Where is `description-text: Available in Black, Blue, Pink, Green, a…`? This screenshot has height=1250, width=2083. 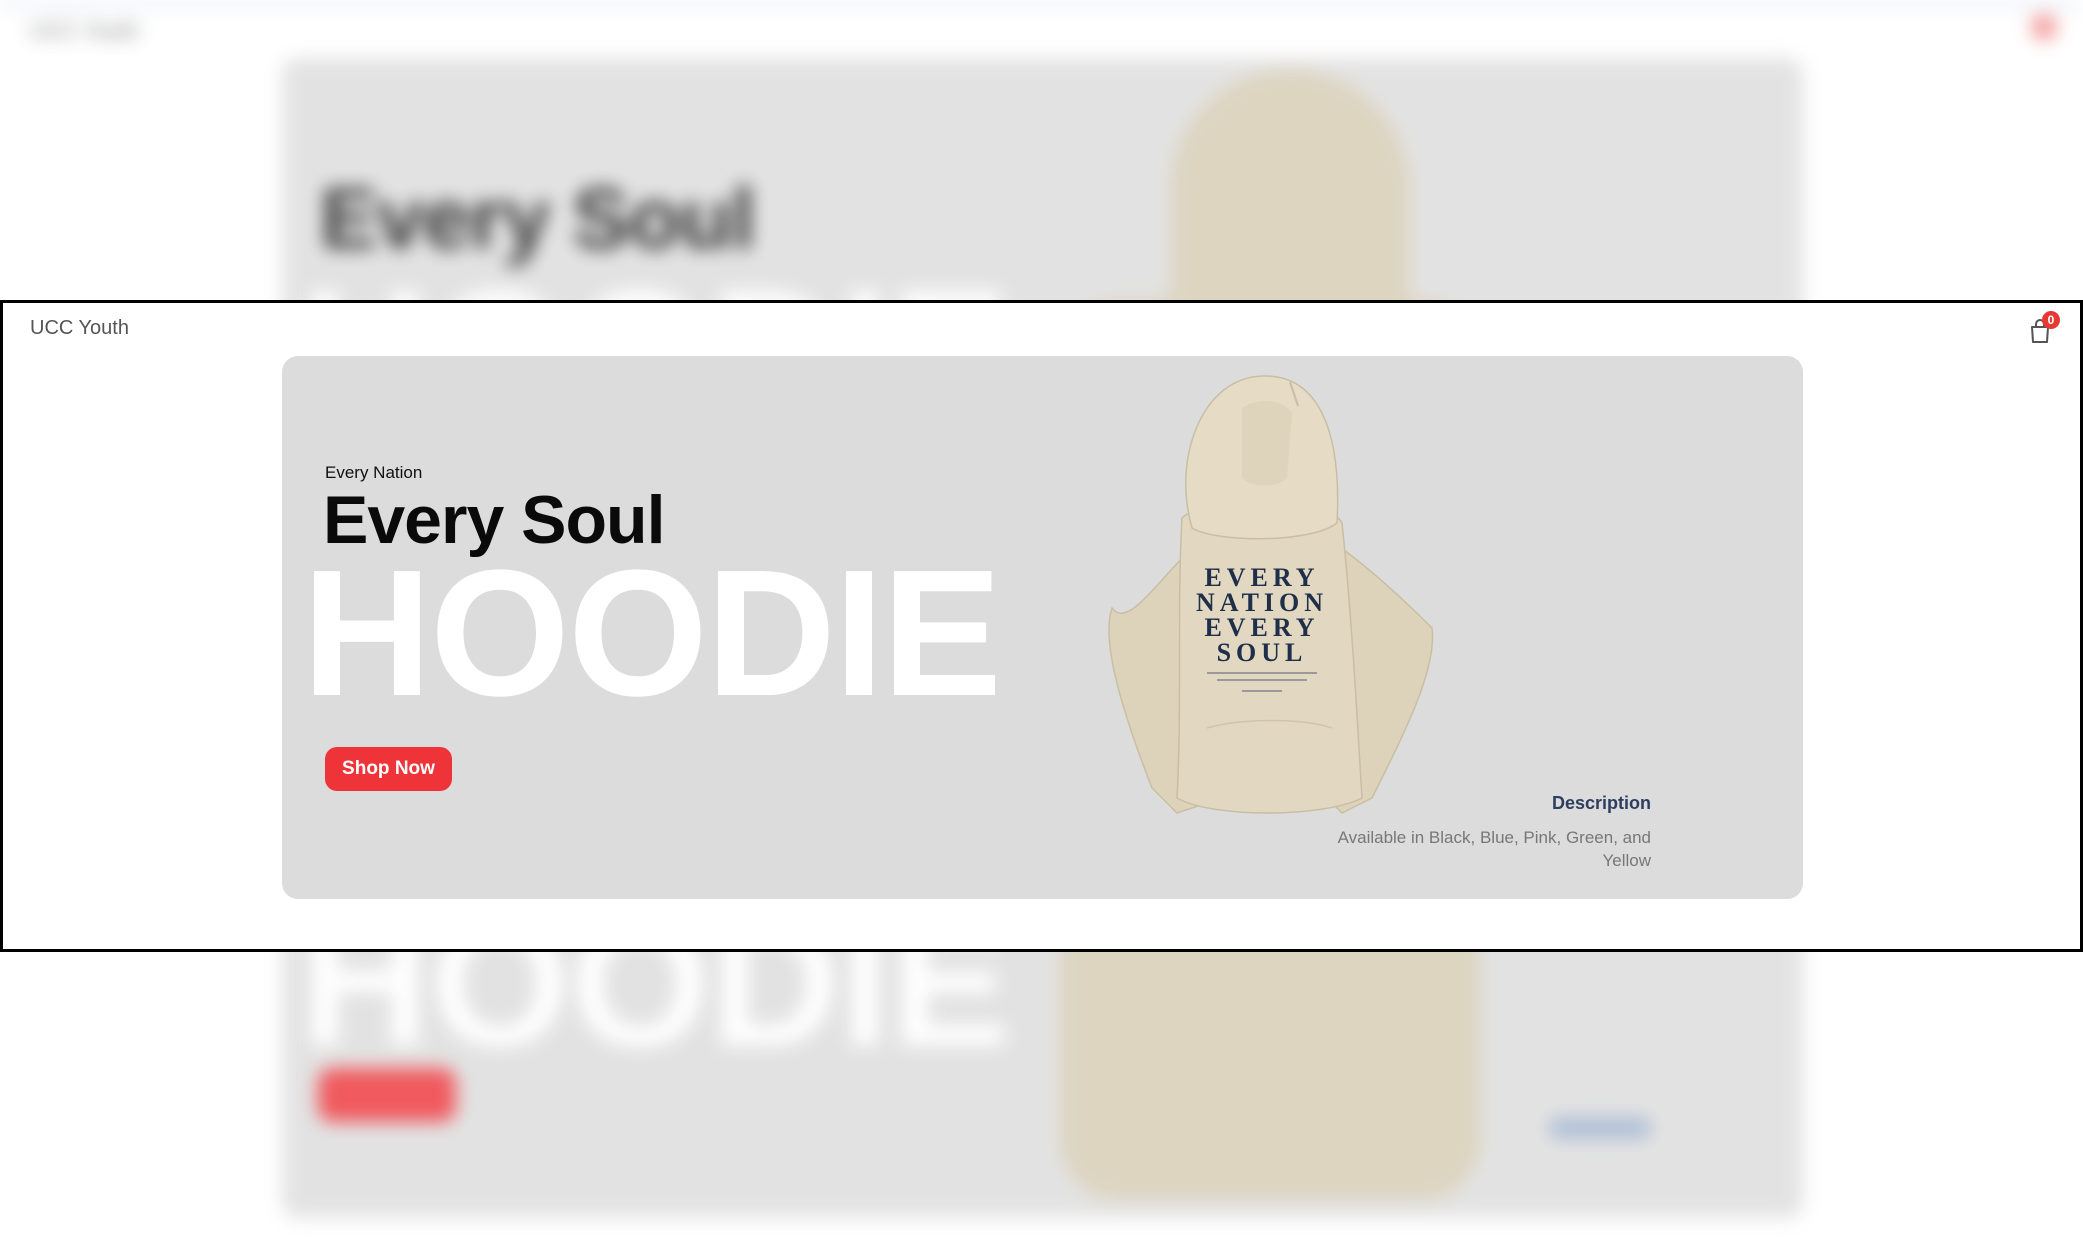
description-text: Available in Black, Blue, Pink, Green, a… is located at coordinates (1494, 849).